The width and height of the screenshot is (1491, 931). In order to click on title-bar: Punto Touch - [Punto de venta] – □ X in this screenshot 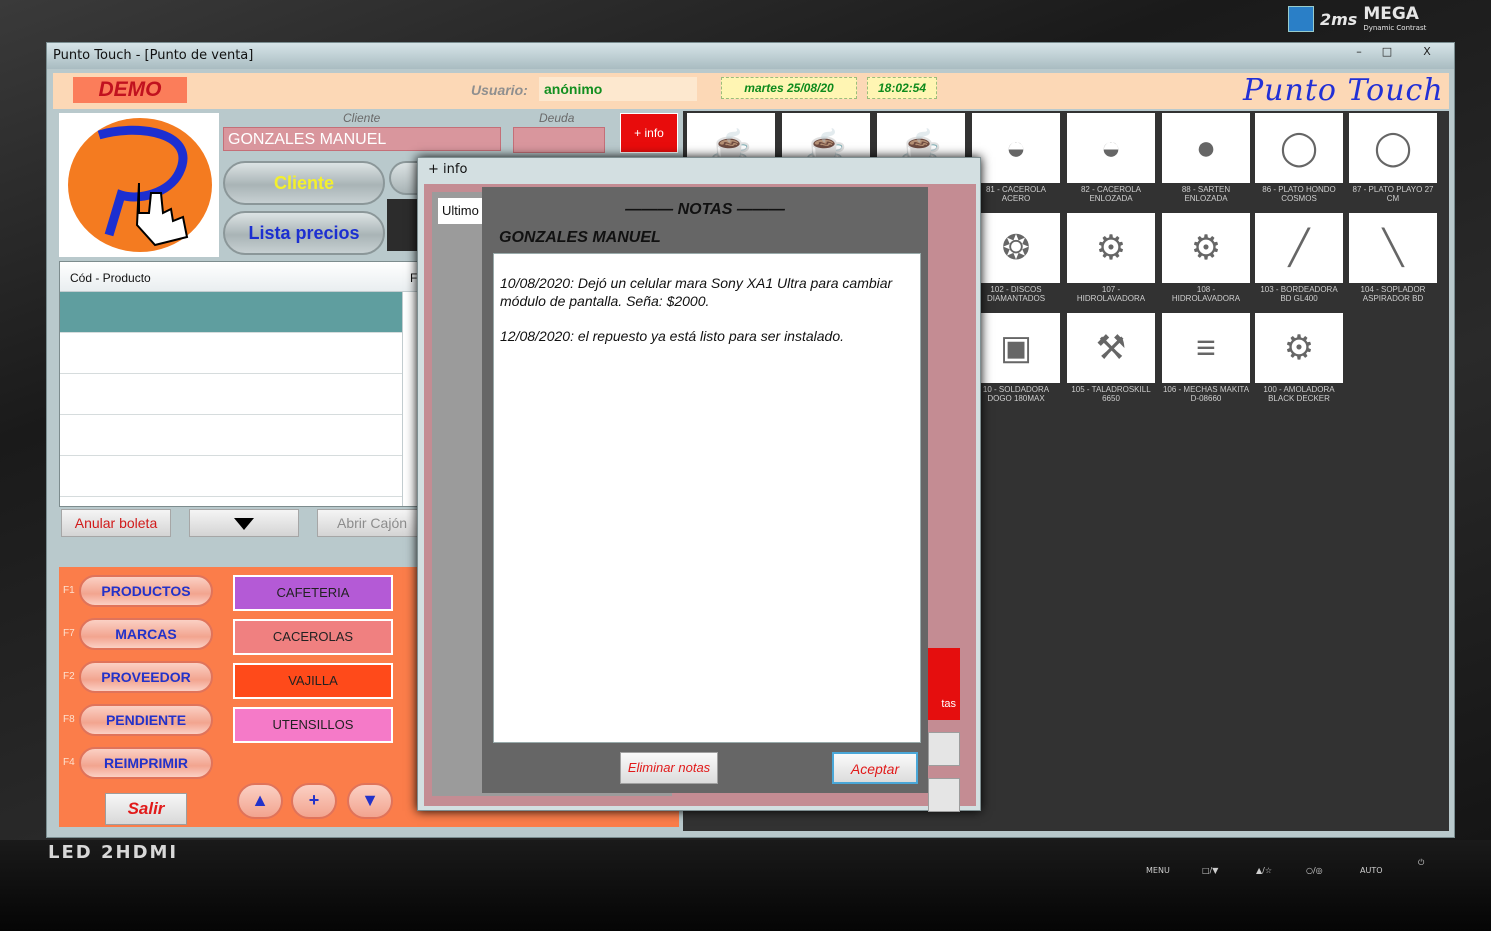, I will do `click(750, 56)`.